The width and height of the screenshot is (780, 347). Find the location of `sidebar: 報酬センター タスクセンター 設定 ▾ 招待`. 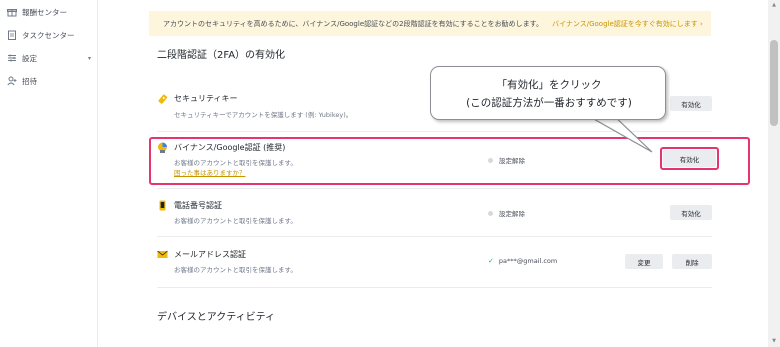

sidebar: 報酬センター タスクセンター 設定 ▾ 招待 is located at coordinates (49, 173).